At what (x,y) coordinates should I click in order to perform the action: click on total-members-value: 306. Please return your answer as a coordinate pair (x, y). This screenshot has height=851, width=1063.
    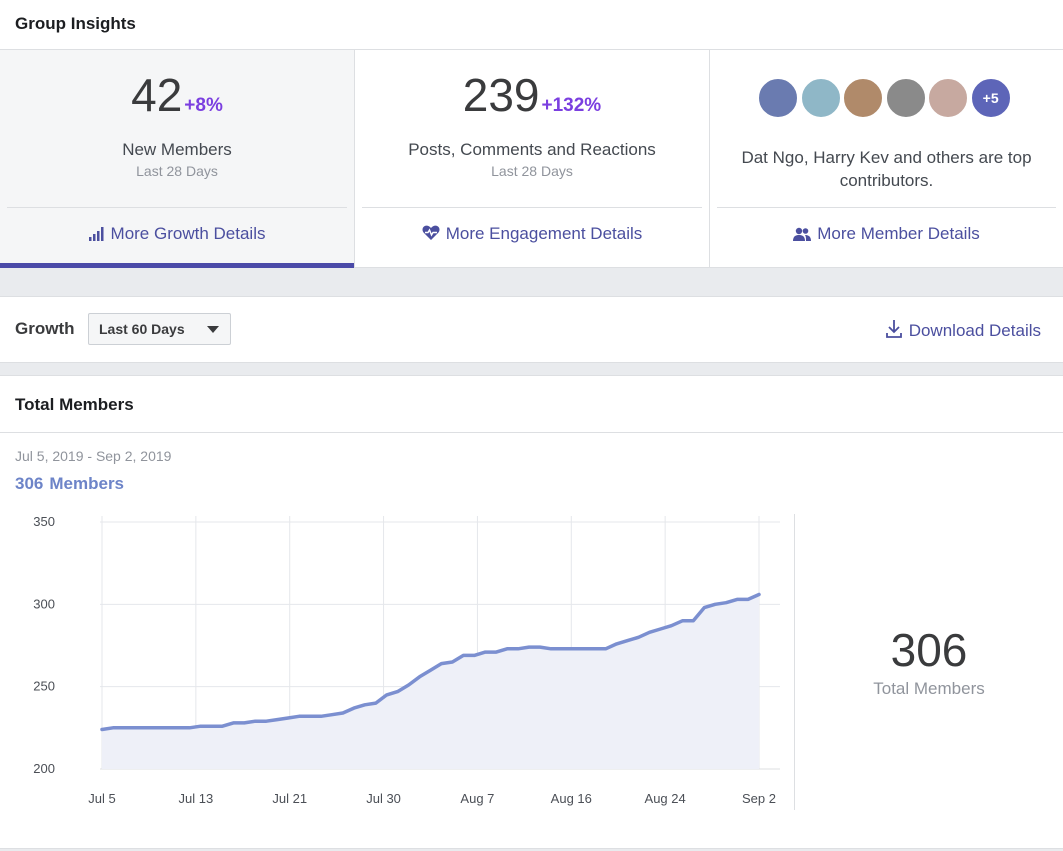
    Looking at the image, I should click on (929, 650).